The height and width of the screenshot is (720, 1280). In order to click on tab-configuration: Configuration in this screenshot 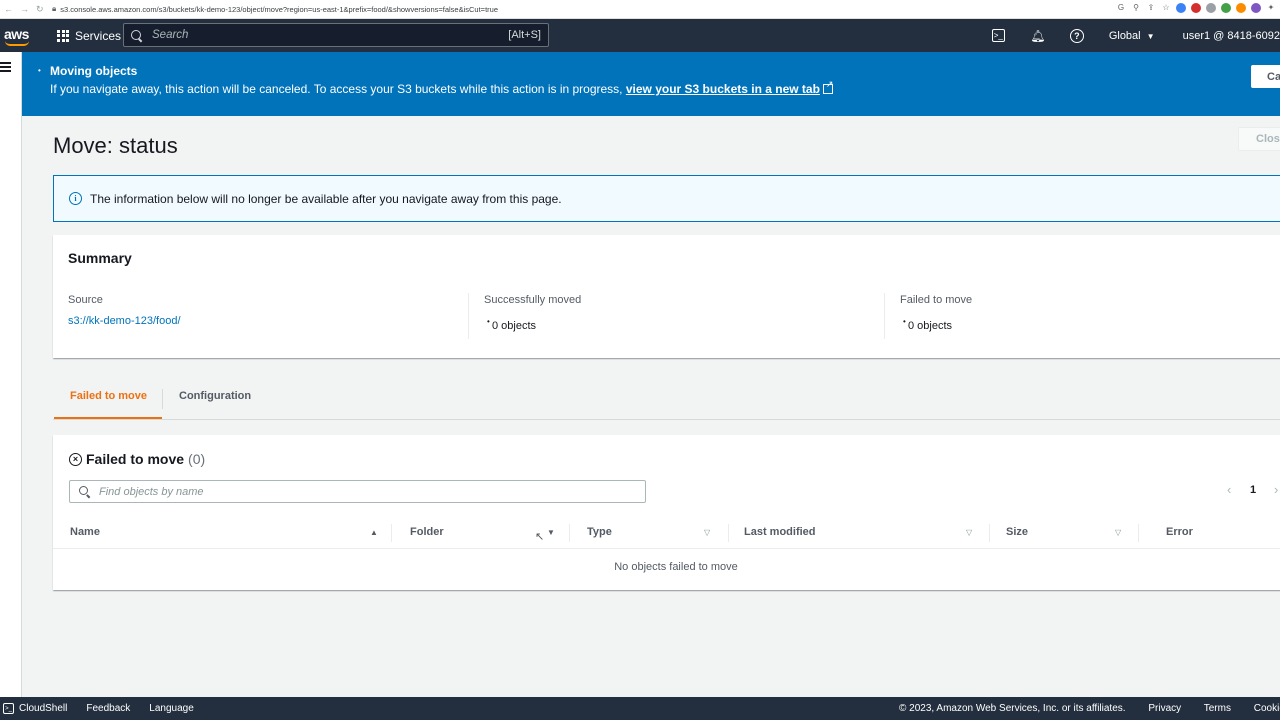, I will do `click(215, 400)`.